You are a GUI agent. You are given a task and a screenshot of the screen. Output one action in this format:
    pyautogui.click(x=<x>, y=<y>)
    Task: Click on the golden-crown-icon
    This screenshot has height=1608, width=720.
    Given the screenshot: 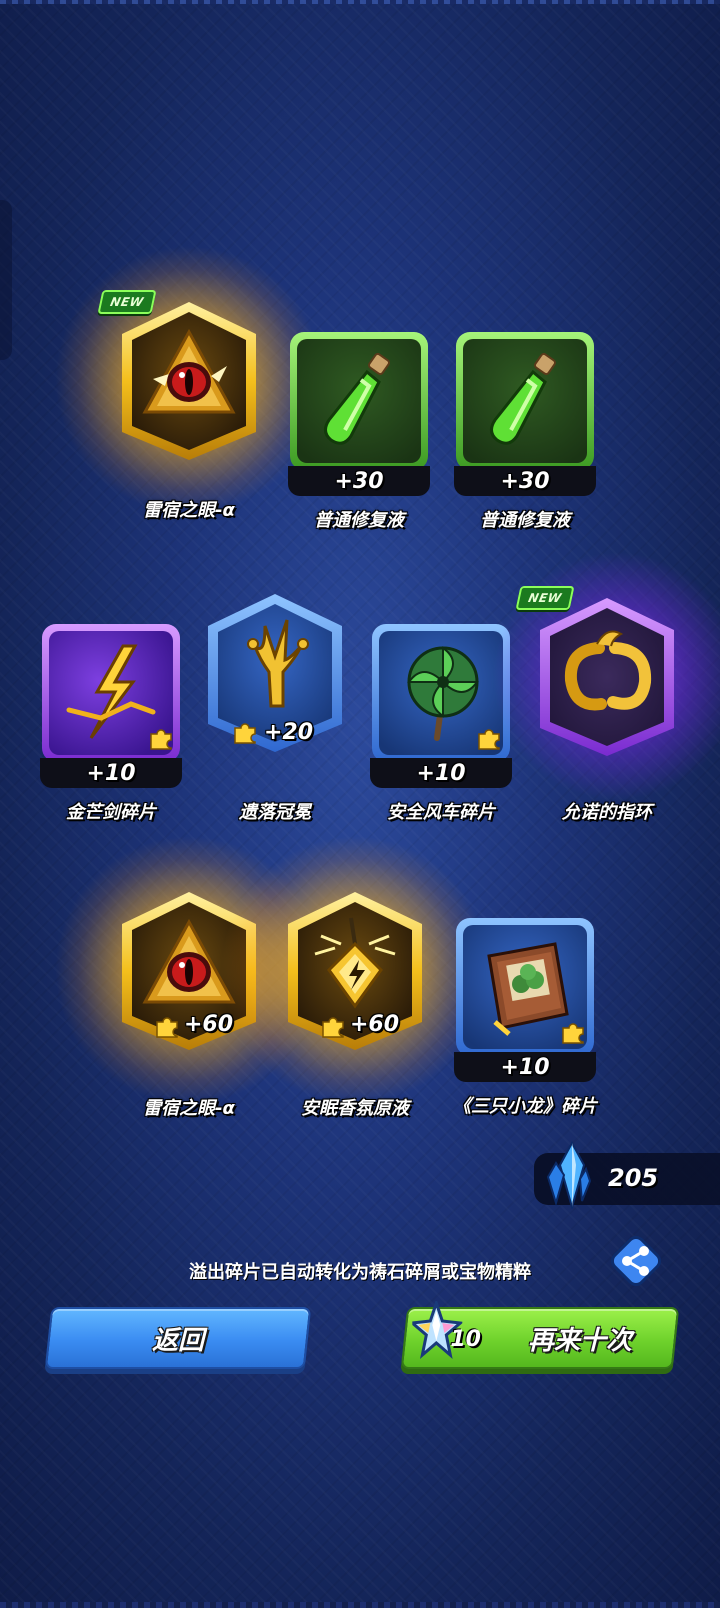 What is the action you would take?
    pyautogui.click(x=278, y=663)
    